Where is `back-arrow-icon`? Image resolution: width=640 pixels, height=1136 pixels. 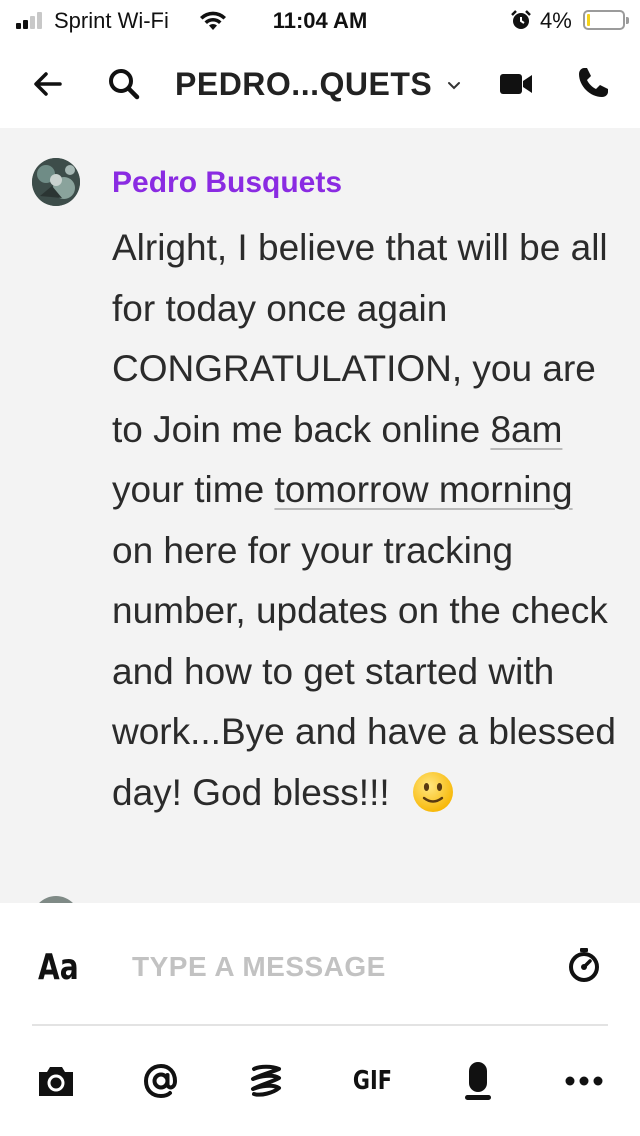 back-arrow-icon is located at coordinates (48, 84).